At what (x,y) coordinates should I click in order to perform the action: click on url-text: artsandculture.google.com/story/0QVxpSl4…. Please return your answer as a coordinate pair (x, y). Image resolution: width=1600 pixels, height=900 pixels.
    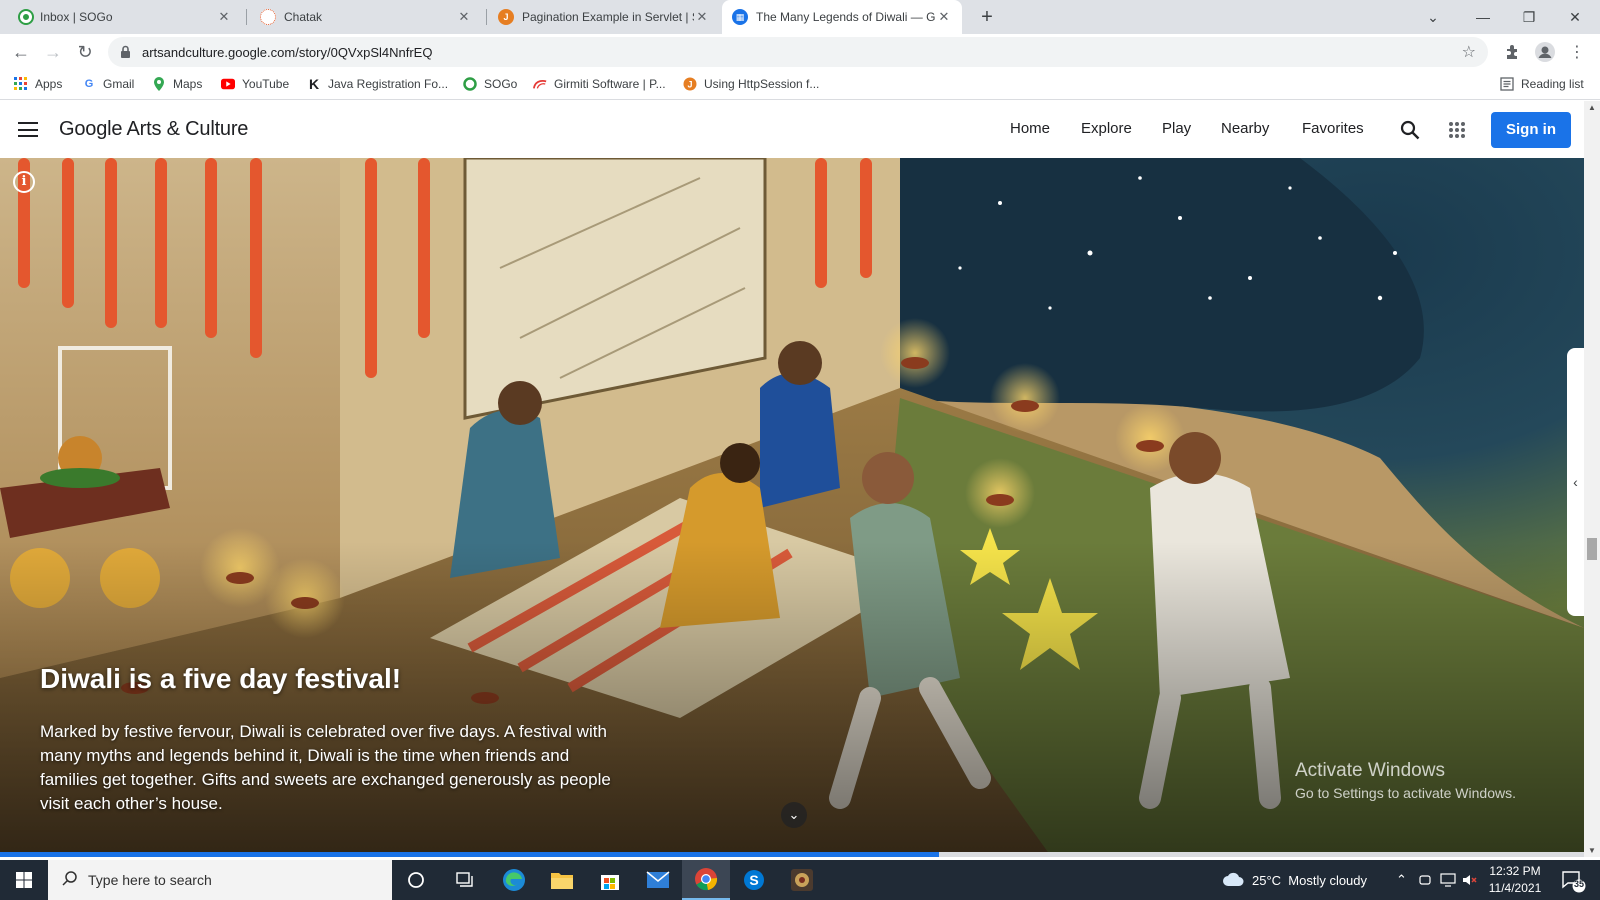
    Looking at the image, I should click on (287, 52).